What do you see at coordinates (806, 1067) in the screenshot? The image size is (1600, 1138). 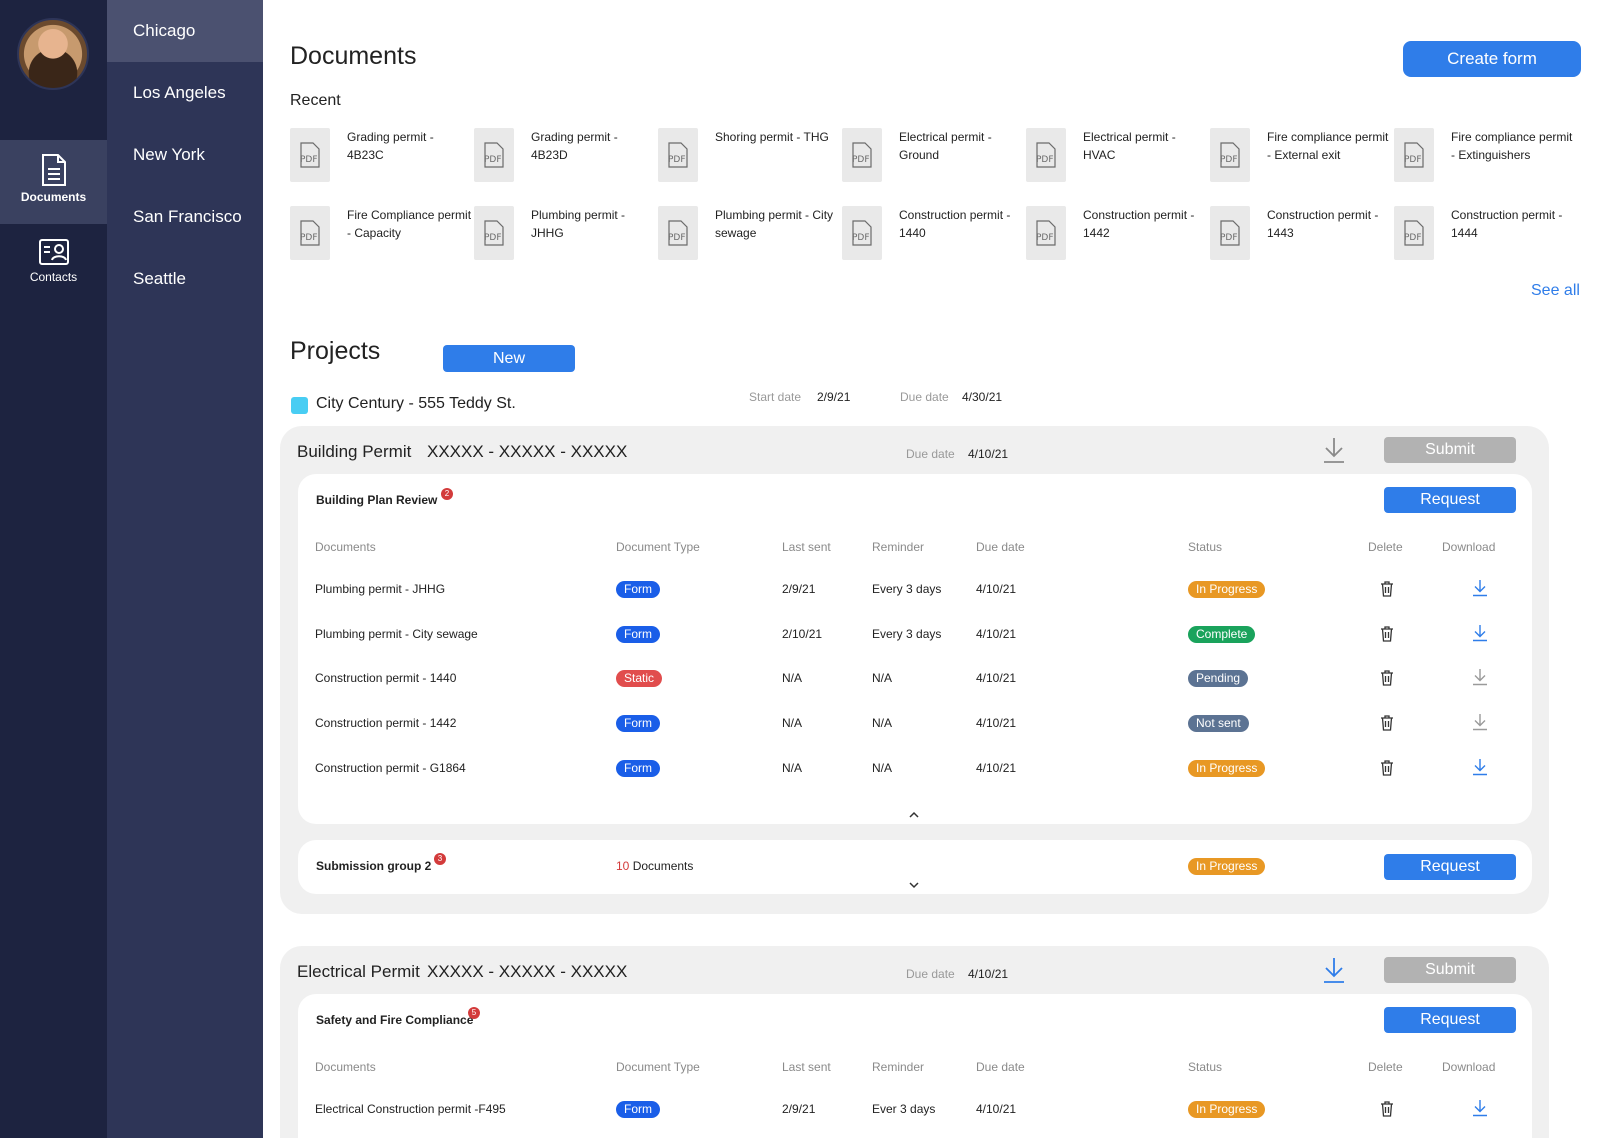 I see `column-header-last-sent: Last sent` at bounding box center [806, 1067].